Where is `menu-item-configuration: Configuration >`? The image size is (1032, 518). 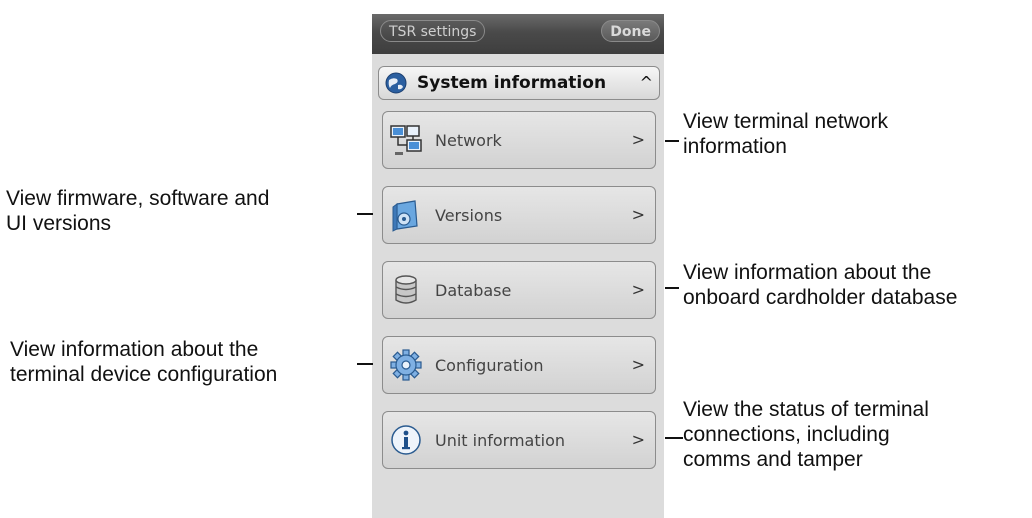
menu-item-configuration: Configuration > is located at coordinates (519, 365).